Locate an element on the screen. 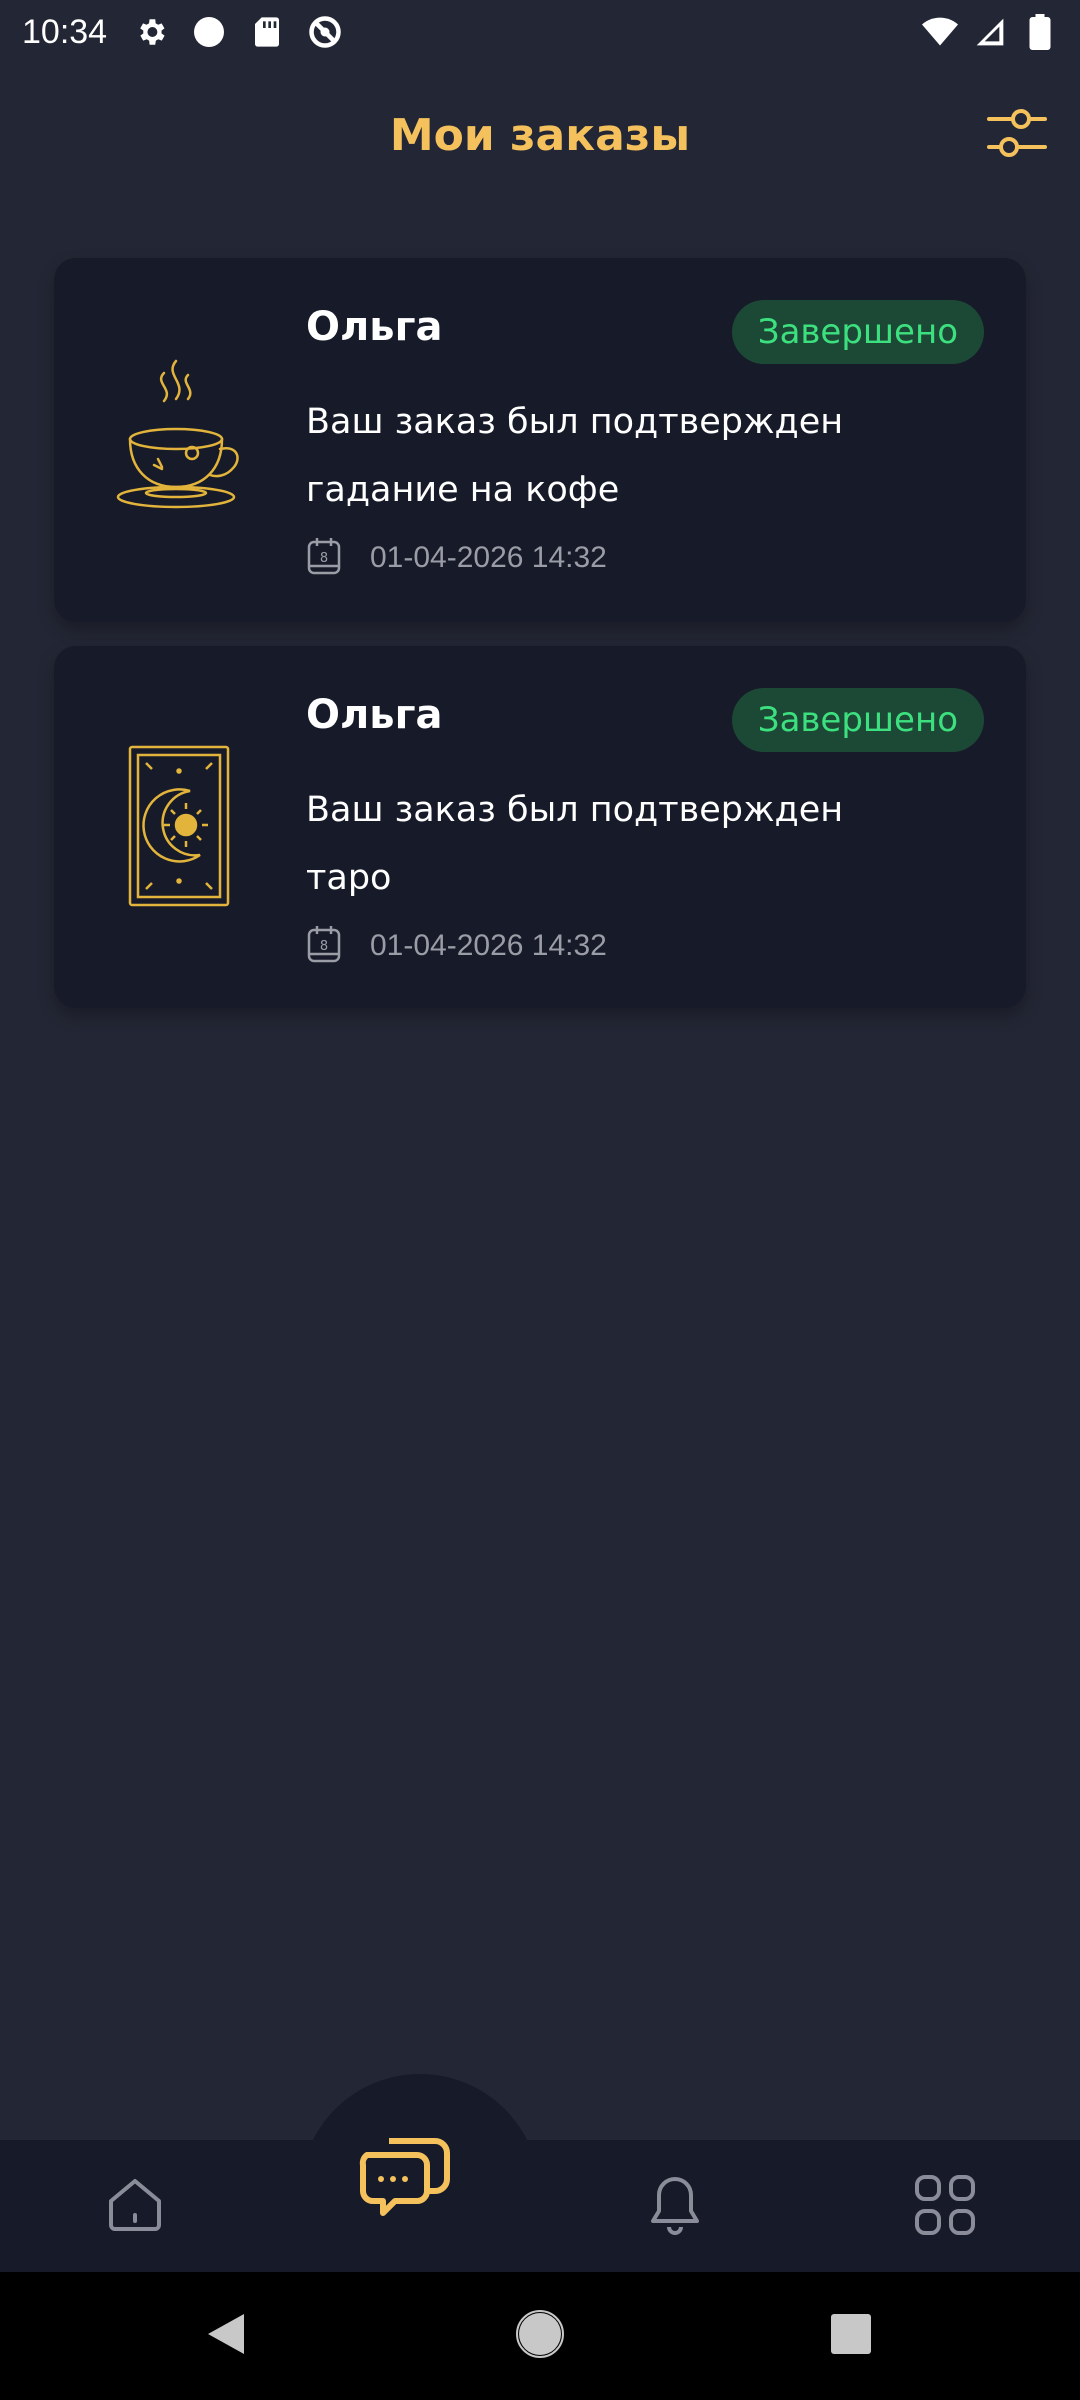  order-description-line2: гадание на кофе is located at coordinates (463, 490).